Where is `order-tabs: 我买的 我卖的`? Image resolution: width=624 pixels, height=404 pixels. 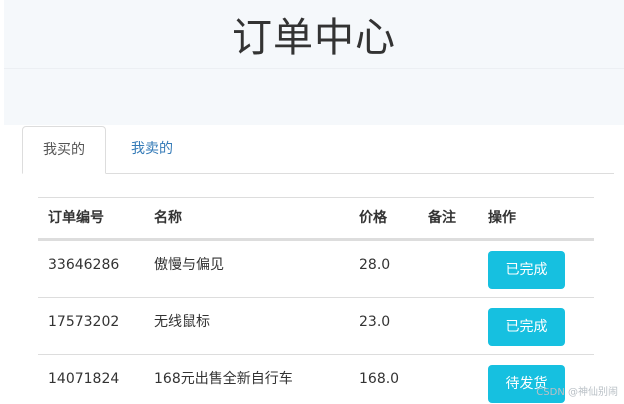
order-tabs: 我买的 我卖的 is located at coordinates (318, 150).